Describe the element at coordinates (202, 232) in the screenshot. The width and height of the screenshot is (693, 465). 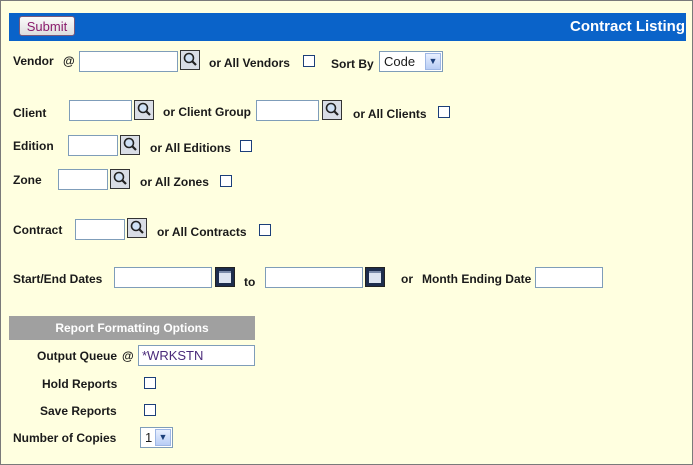
I see `all-contracts-label: or All Contracts` at that location.